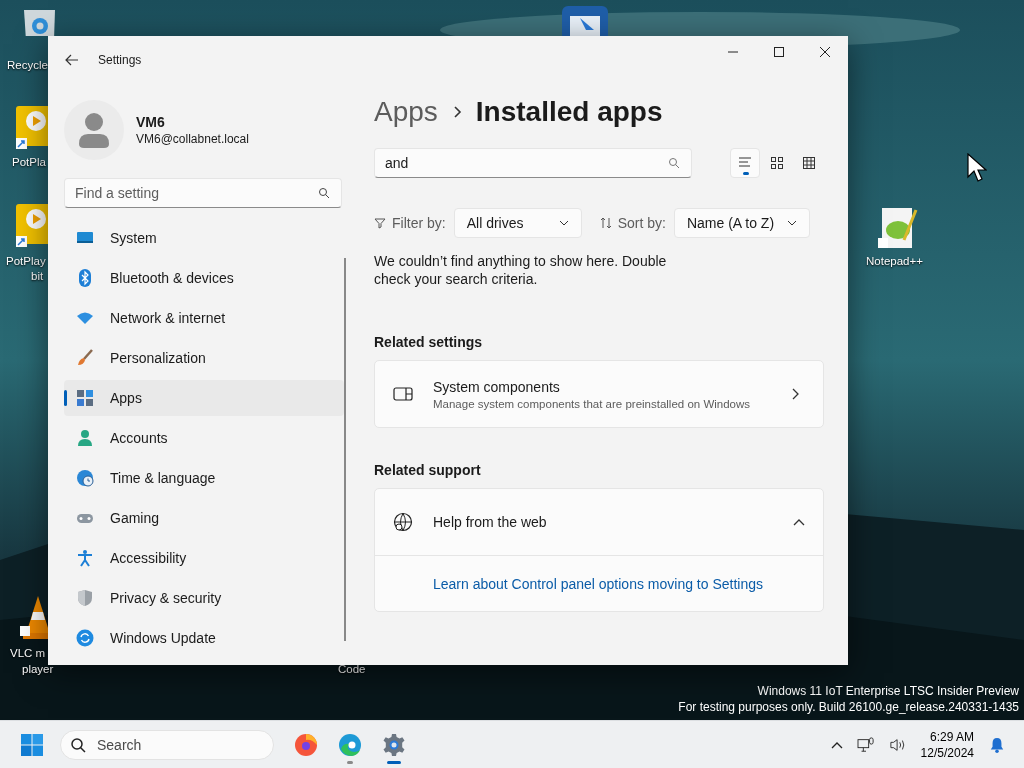  Describe the element at coordinates (406, 112) in the screenshot. I see `breadcrumb-link: Apps` at that location.